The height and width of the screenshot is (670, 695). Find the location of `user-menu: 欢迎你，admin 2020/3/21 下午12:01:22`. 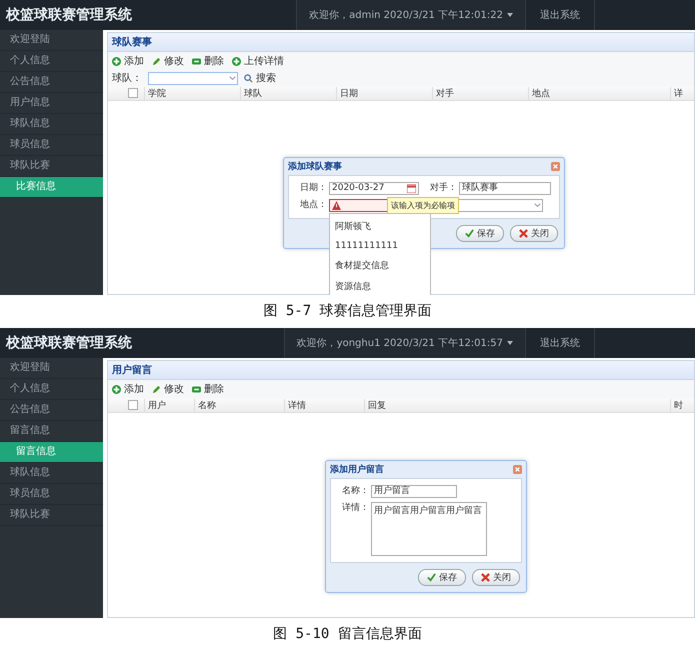

user-menu: 欢迎你，admin 2020/3/21 下午12:01:22 is located at coordinates (411, 15).